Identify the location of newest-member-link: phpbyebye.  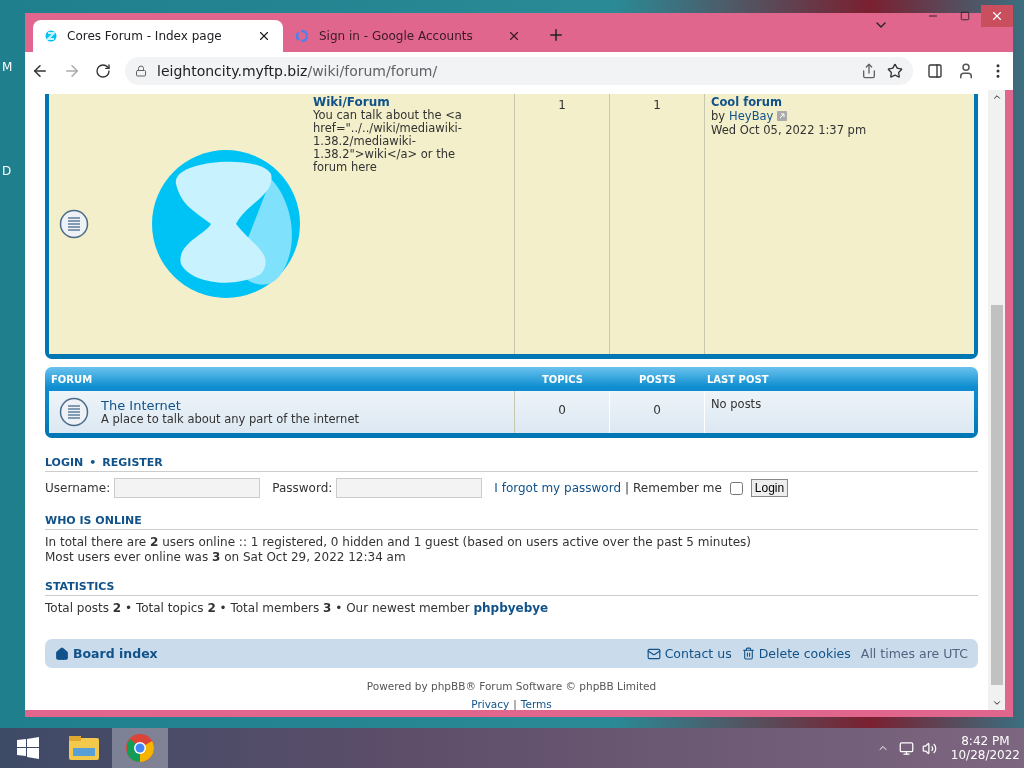
(511, 608).